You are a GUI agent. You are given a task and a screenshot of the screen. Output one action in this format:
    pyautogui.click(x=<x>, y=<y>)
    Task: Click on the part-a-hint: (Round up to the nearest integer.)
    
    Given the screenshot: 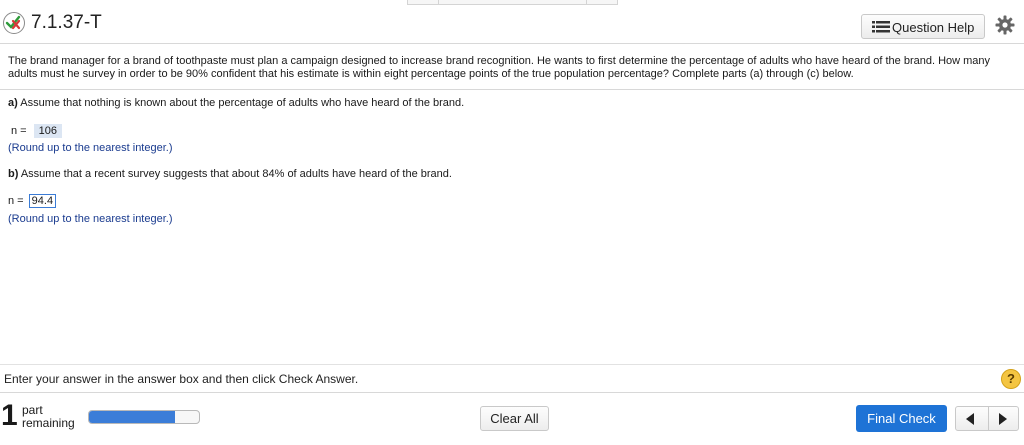 What is the action you would take?
    pyautogui.click(x=90, y=148)
    